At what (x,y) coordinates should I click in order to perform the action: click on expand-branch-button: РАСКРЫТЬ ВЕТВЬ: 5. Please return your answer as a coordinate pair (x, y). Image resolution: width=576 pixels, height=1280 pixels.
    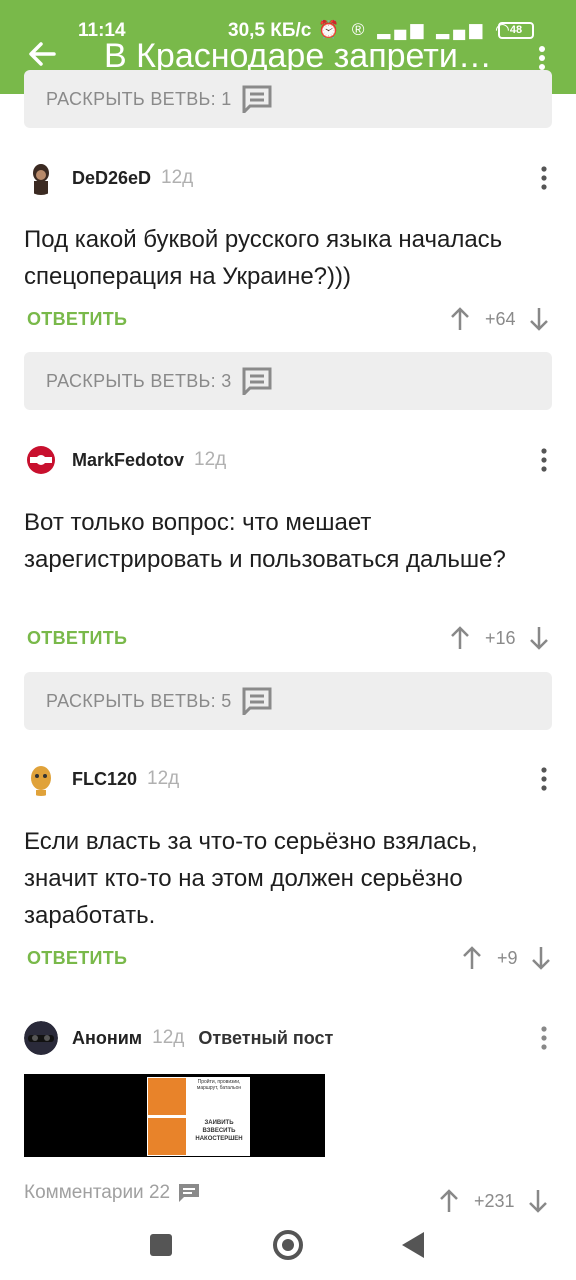
    Looking at the image, I should click on (288, 701).